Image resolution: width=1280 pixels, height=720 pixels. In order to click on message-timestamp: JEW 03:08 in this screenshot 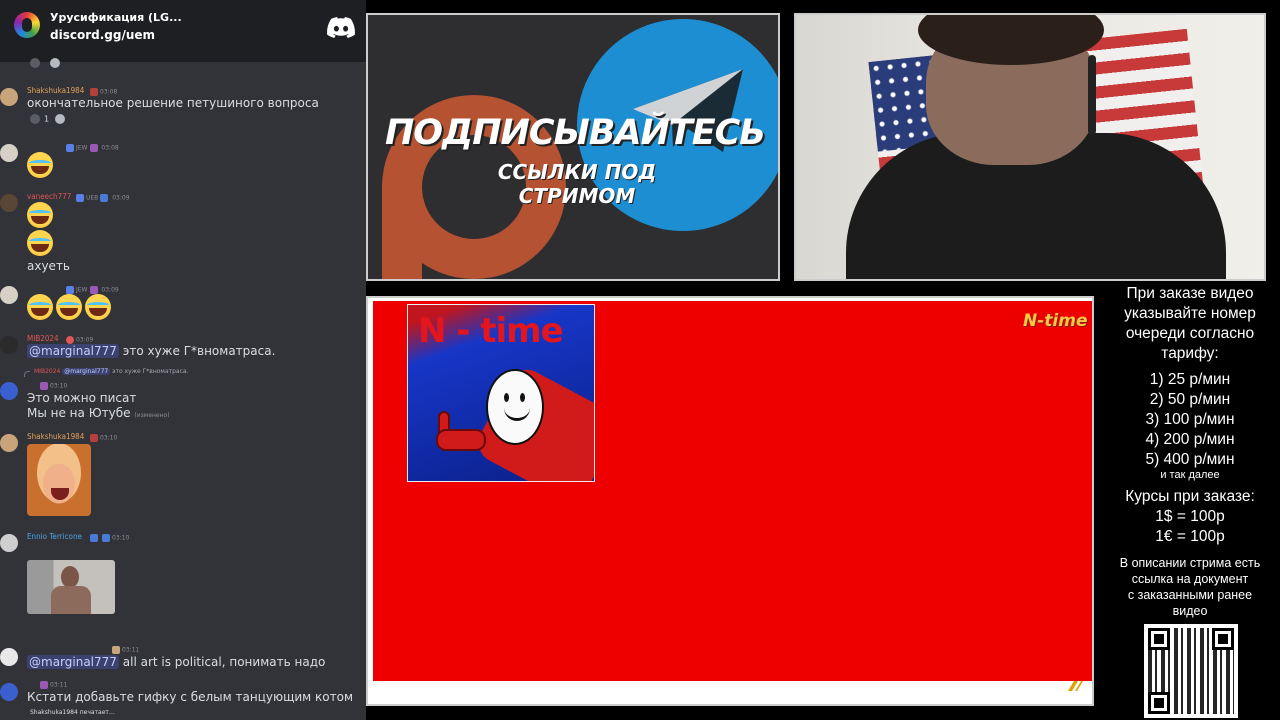, I will do `click(91, 148)`.